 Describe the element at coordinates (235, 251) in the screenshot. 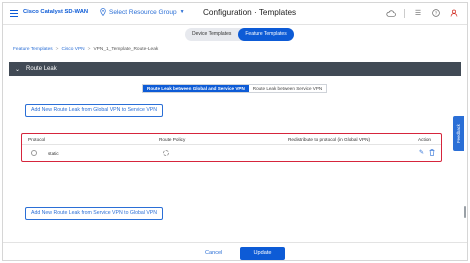

I see `footer-bar: Cancel Update` at that location.